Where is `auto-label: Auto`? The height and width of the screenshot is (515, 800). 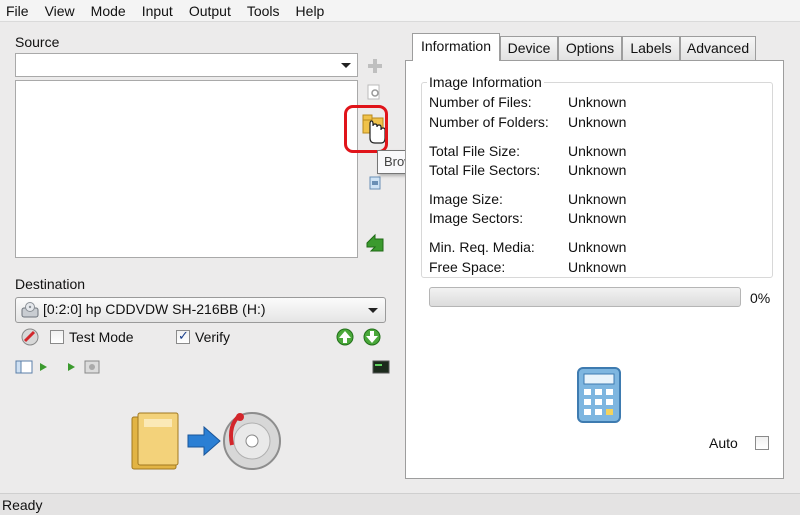
auto-label: Auto is located at coordinates (723, 443).